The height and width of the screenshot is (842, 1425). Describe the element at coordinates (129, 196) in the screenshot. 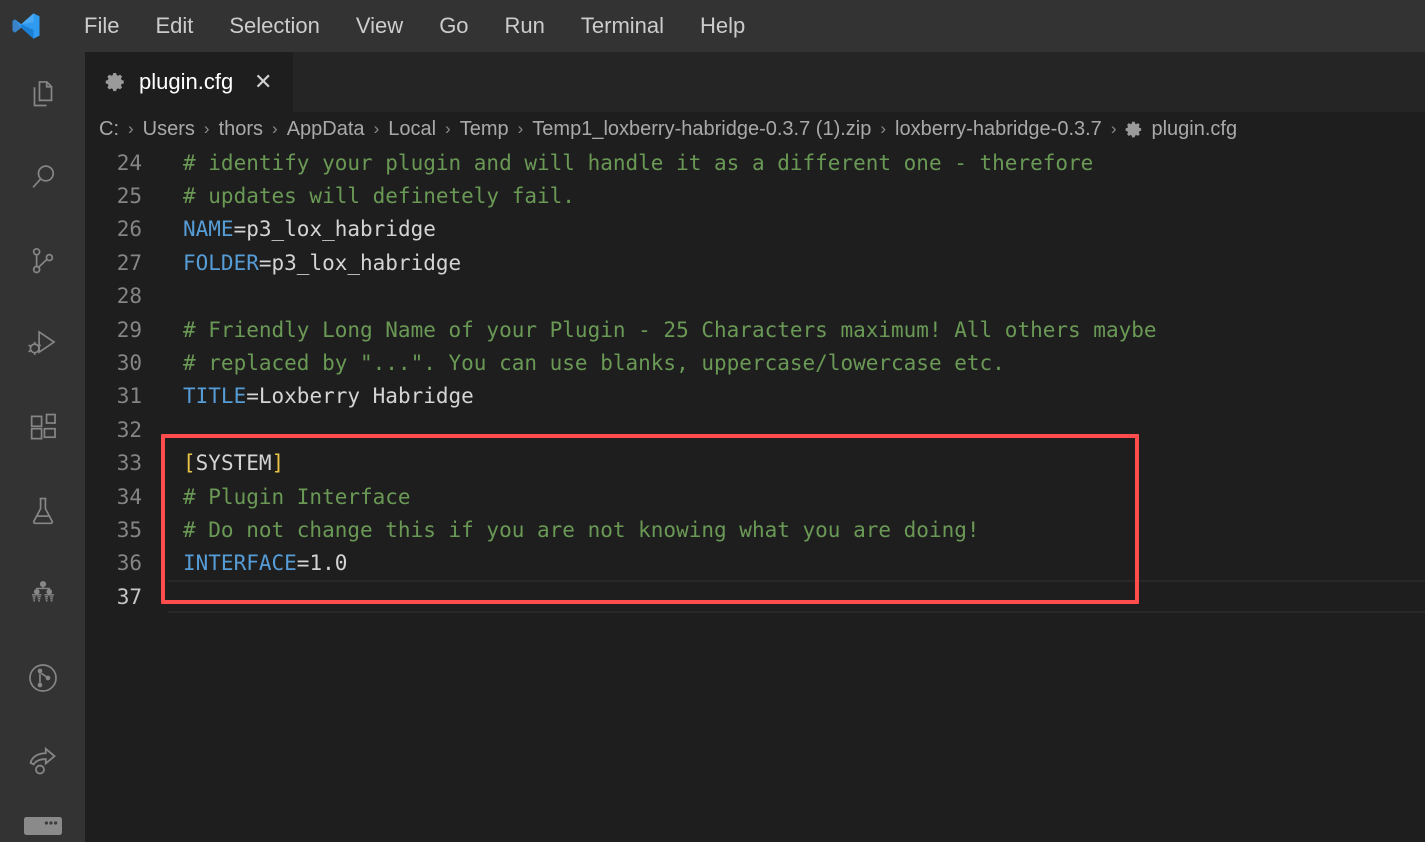

I see `line-number: 25` at that location.